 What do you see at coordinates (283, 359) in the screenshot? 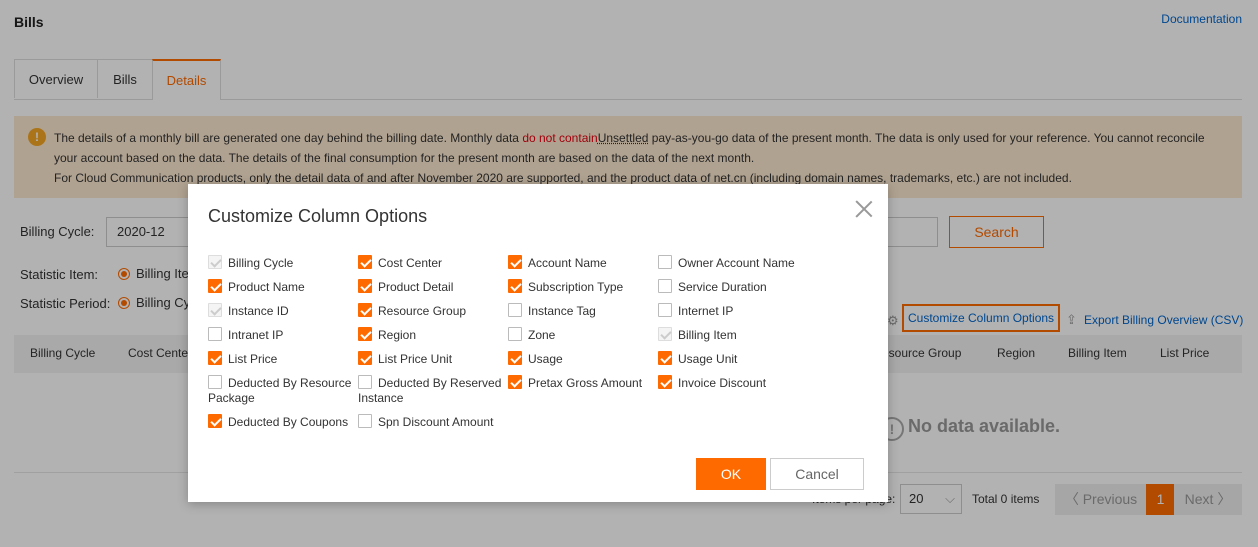
I see `column-option: List Price` at bounding box center [283, 359].